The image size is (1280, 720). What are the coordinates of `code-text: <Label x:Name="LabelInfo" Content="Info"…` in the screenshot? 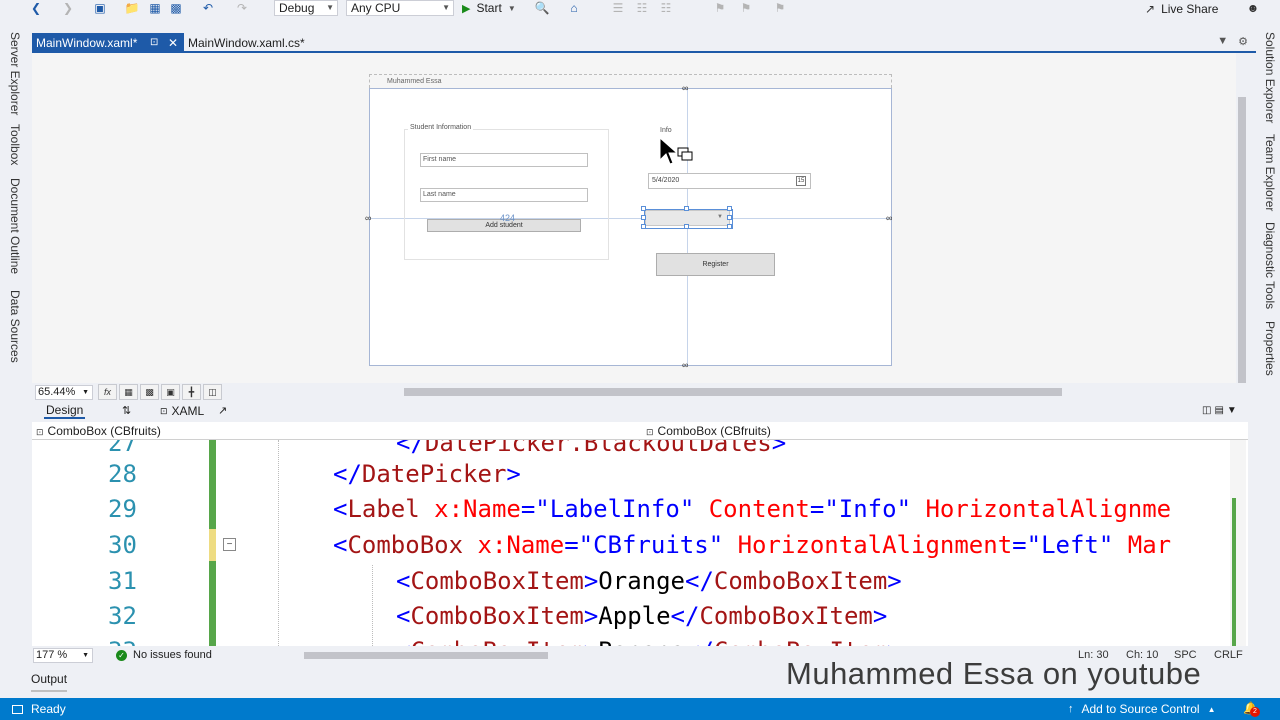 It's located at (752, 509).